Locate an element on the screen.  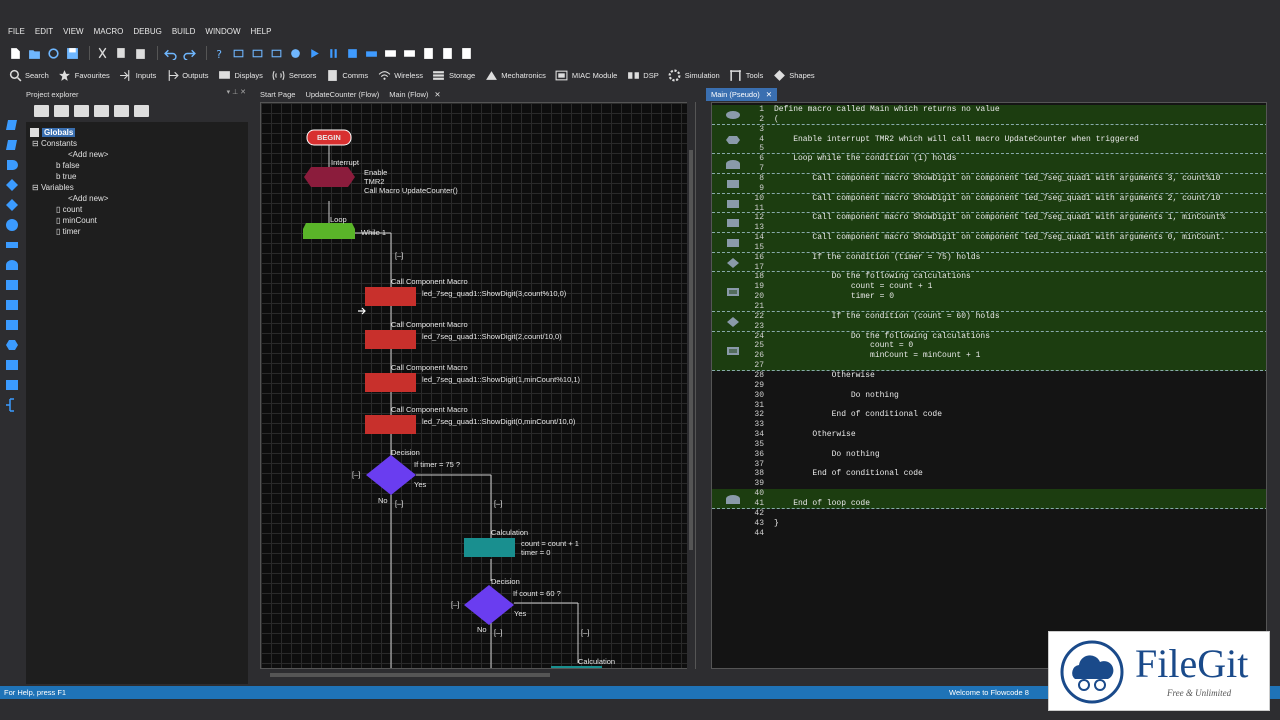
tree-item-false: b false is located at coordinates (68, 165).